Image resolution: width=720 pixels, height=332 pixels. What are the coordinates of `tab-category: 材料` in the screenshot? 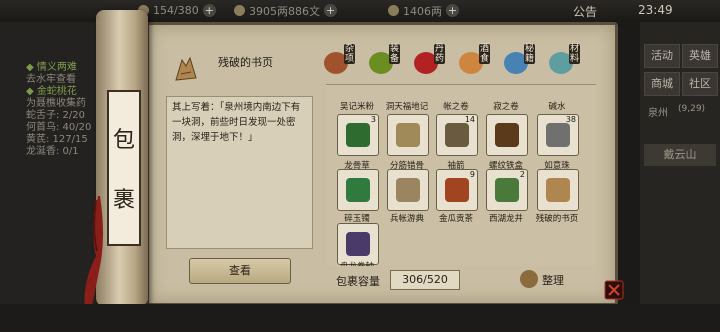 It's located at (566, 61).